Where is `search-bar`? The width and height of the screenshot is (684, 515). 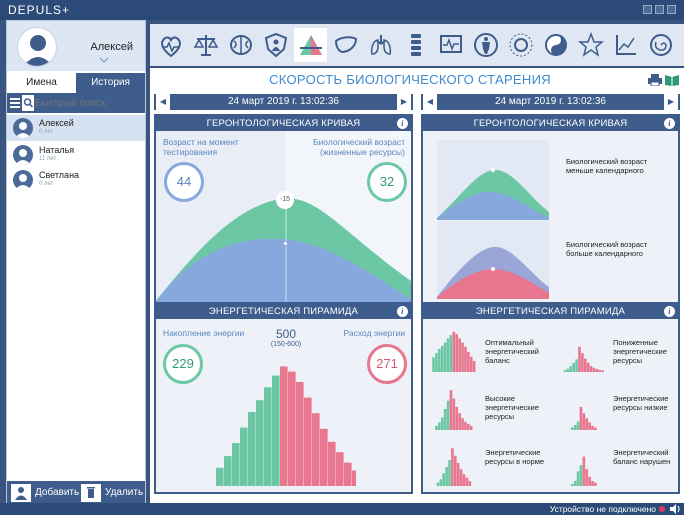
search-bar is located at coordinates (76, 103).